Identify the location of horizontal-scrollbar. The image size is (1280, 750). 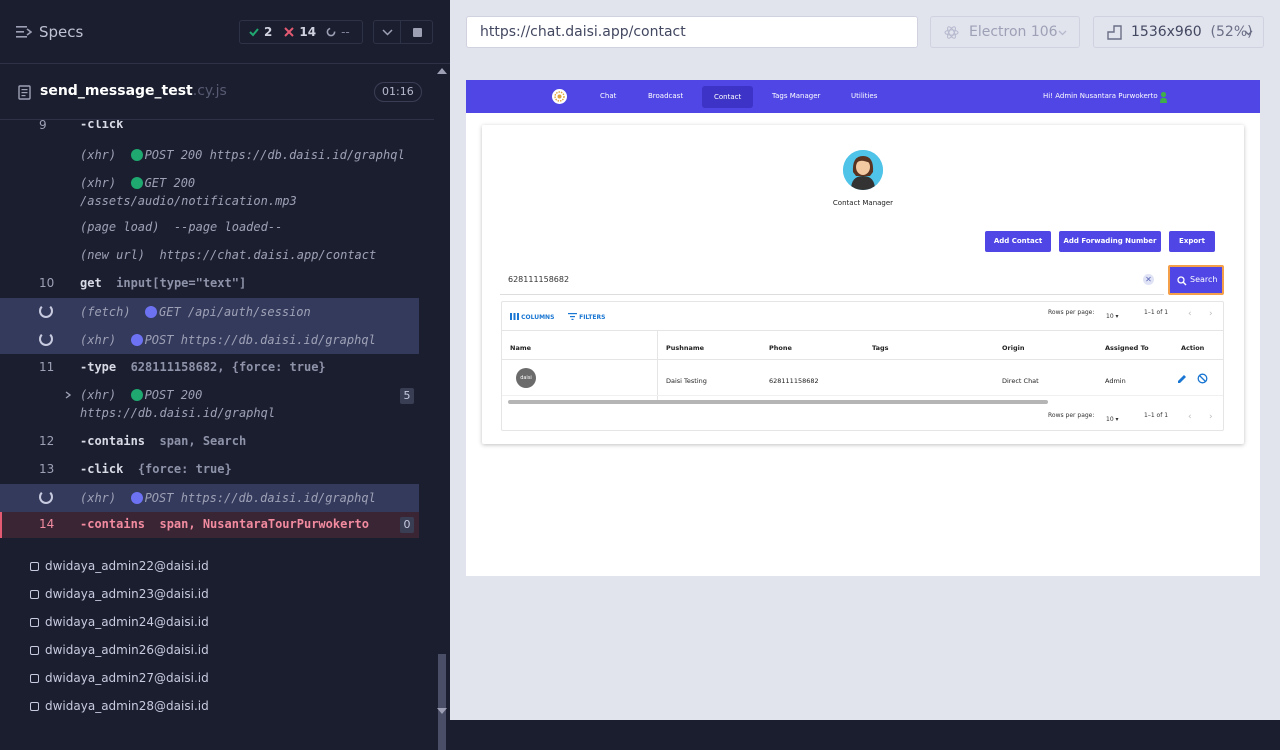
(778, 402).